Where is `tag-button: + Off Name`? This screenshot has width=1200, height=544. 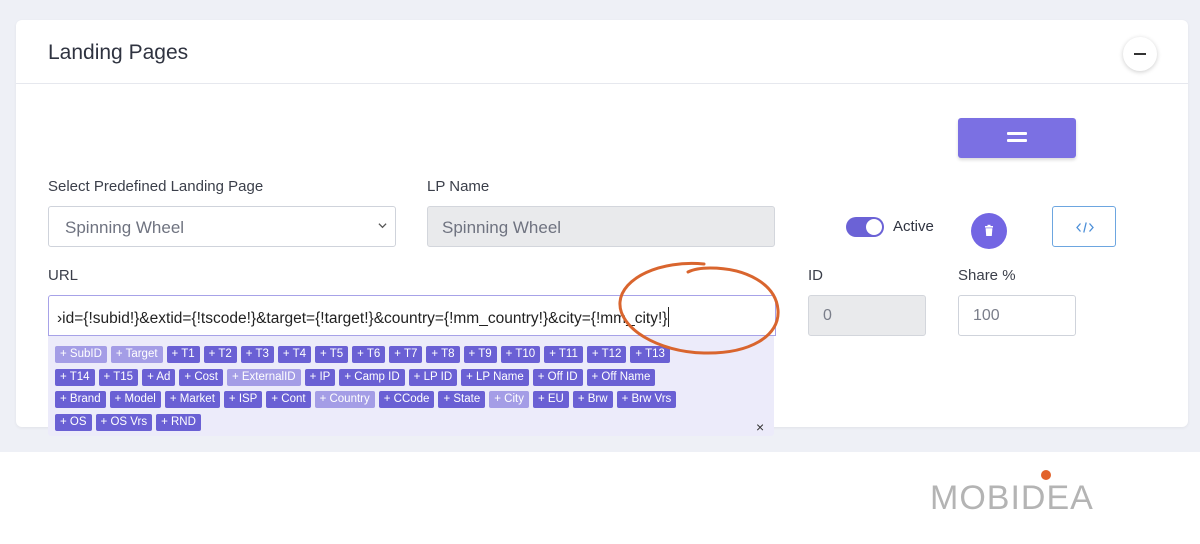
tag-button: + Off Name is located at coordinates (621, 377).